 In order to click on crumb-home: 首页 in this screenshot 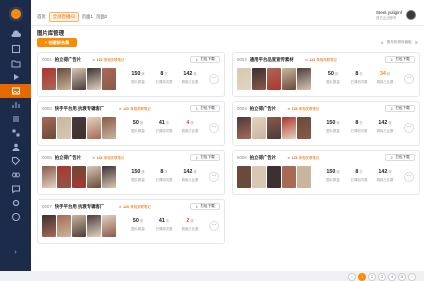, I will do `click(41, 17)`.